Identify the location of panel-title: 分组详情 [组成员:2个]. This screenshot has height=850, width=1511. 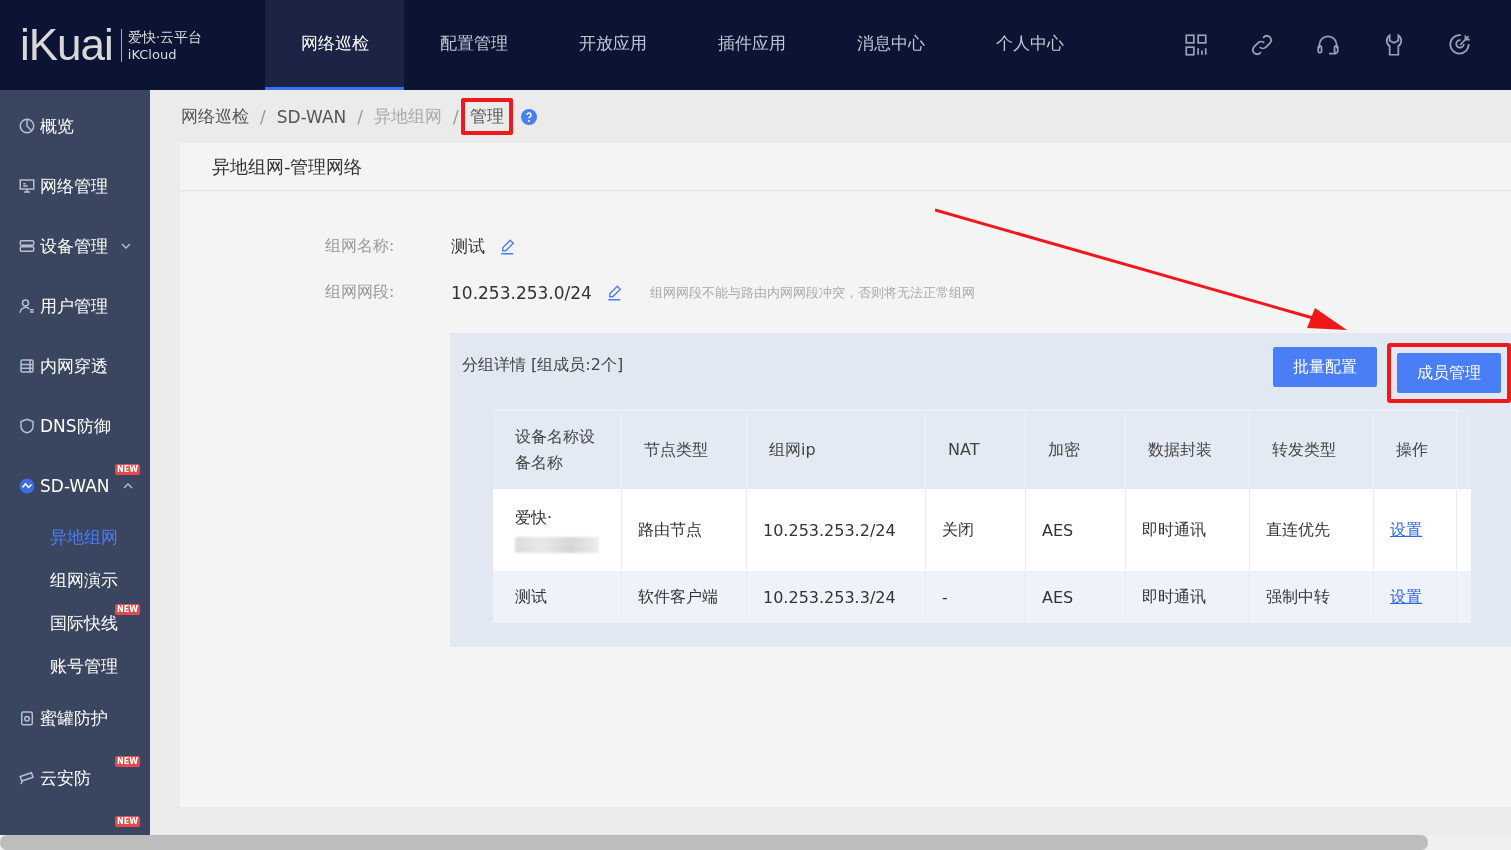
(543, 365).